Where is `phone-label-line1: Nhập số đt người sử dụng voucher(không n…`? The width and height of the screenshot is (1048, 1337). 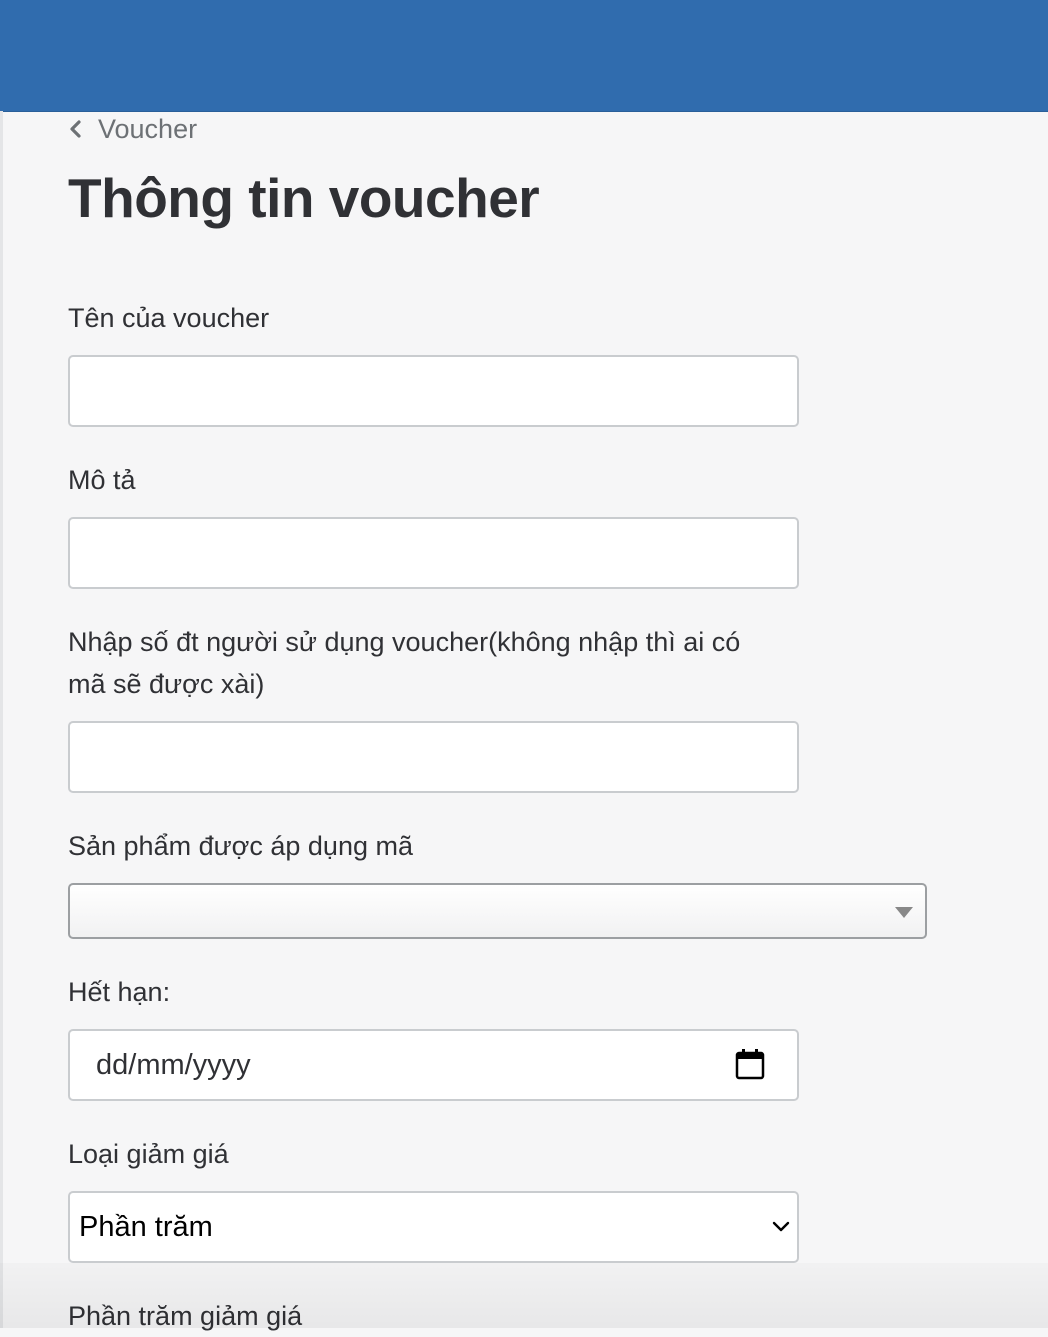 phone-label-line1: Nhập số đt người sử dụng voucher(không n… is located at coordinates (404, 642).